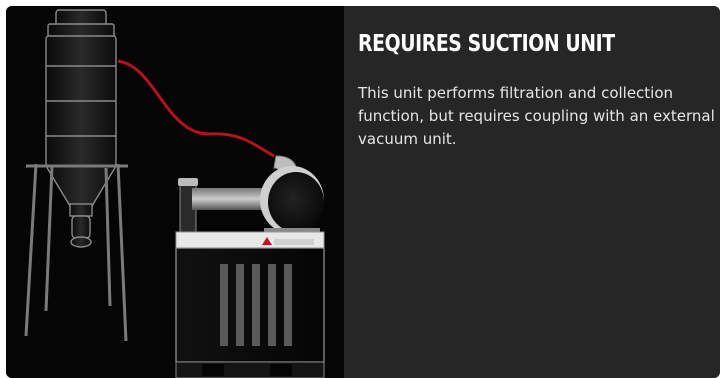 This screenshot has width=720, height=378. Describe the element at coordinates (250, 304) in the screenshot. I see `main-cabinet` at that location.